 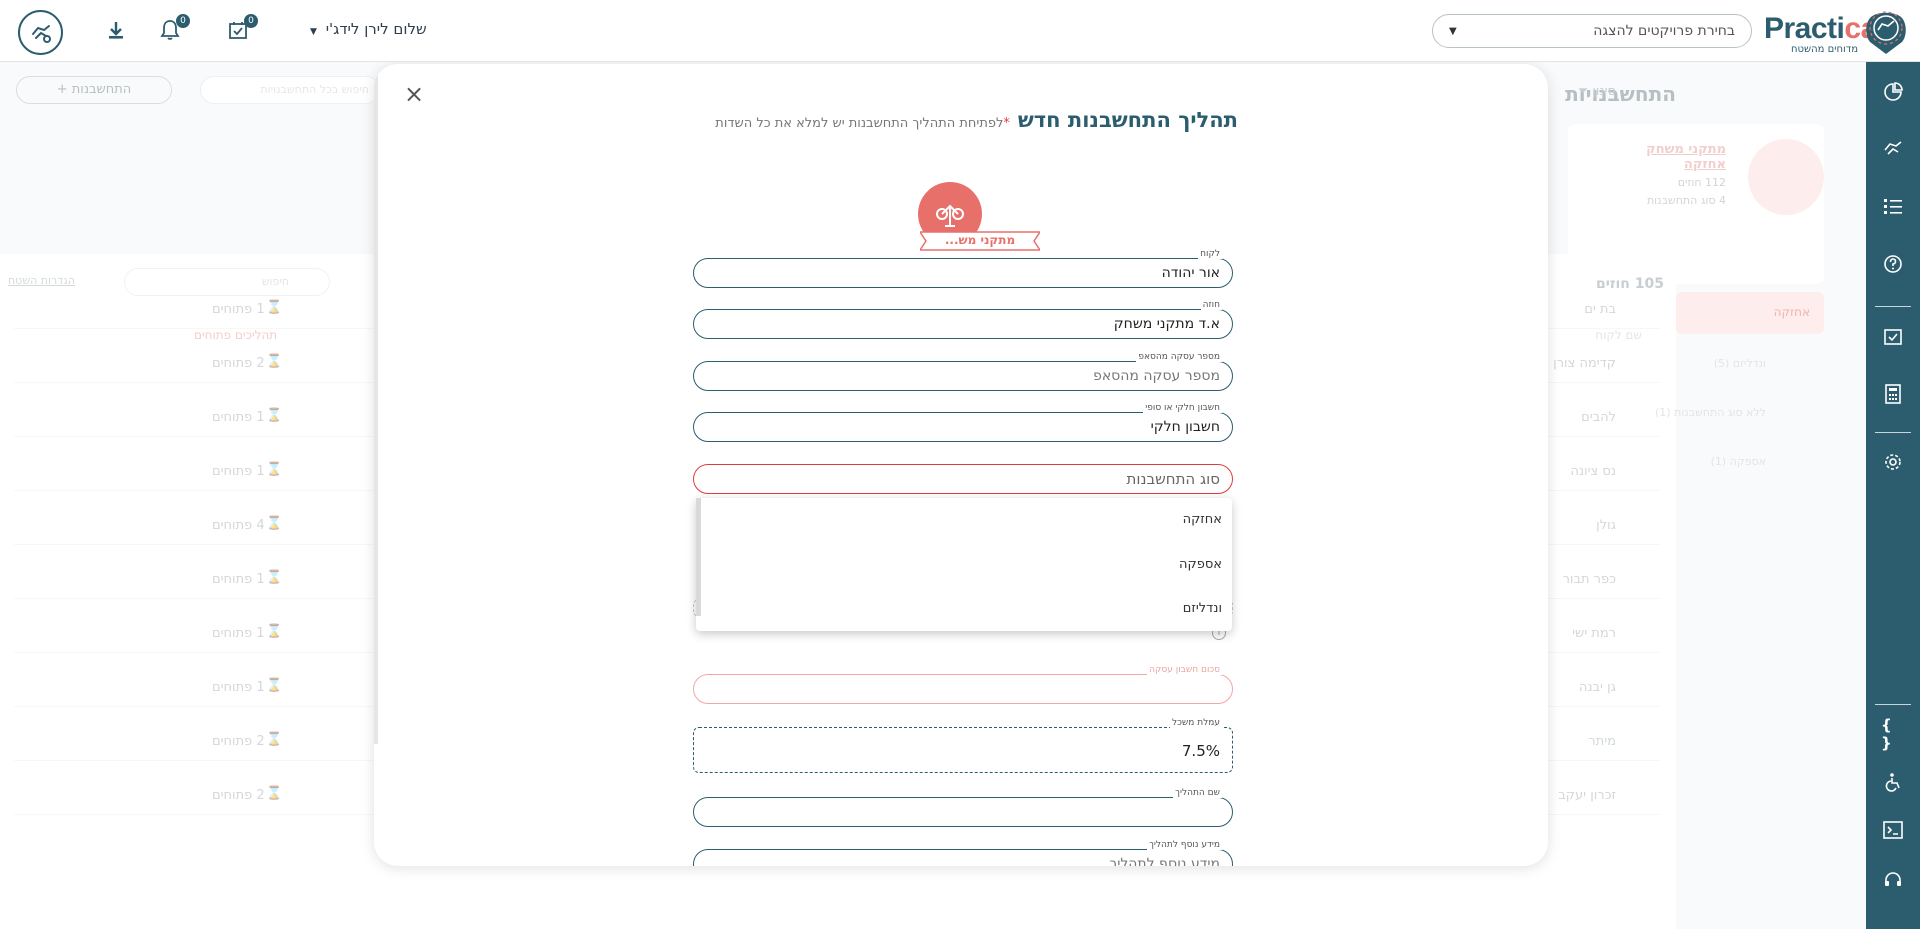 What do you see at coordinates (1173, 479) in the screenshot?
I see `settlement-type-placeholder: סוג התחשבנות` at bounding box center [1173, 479].